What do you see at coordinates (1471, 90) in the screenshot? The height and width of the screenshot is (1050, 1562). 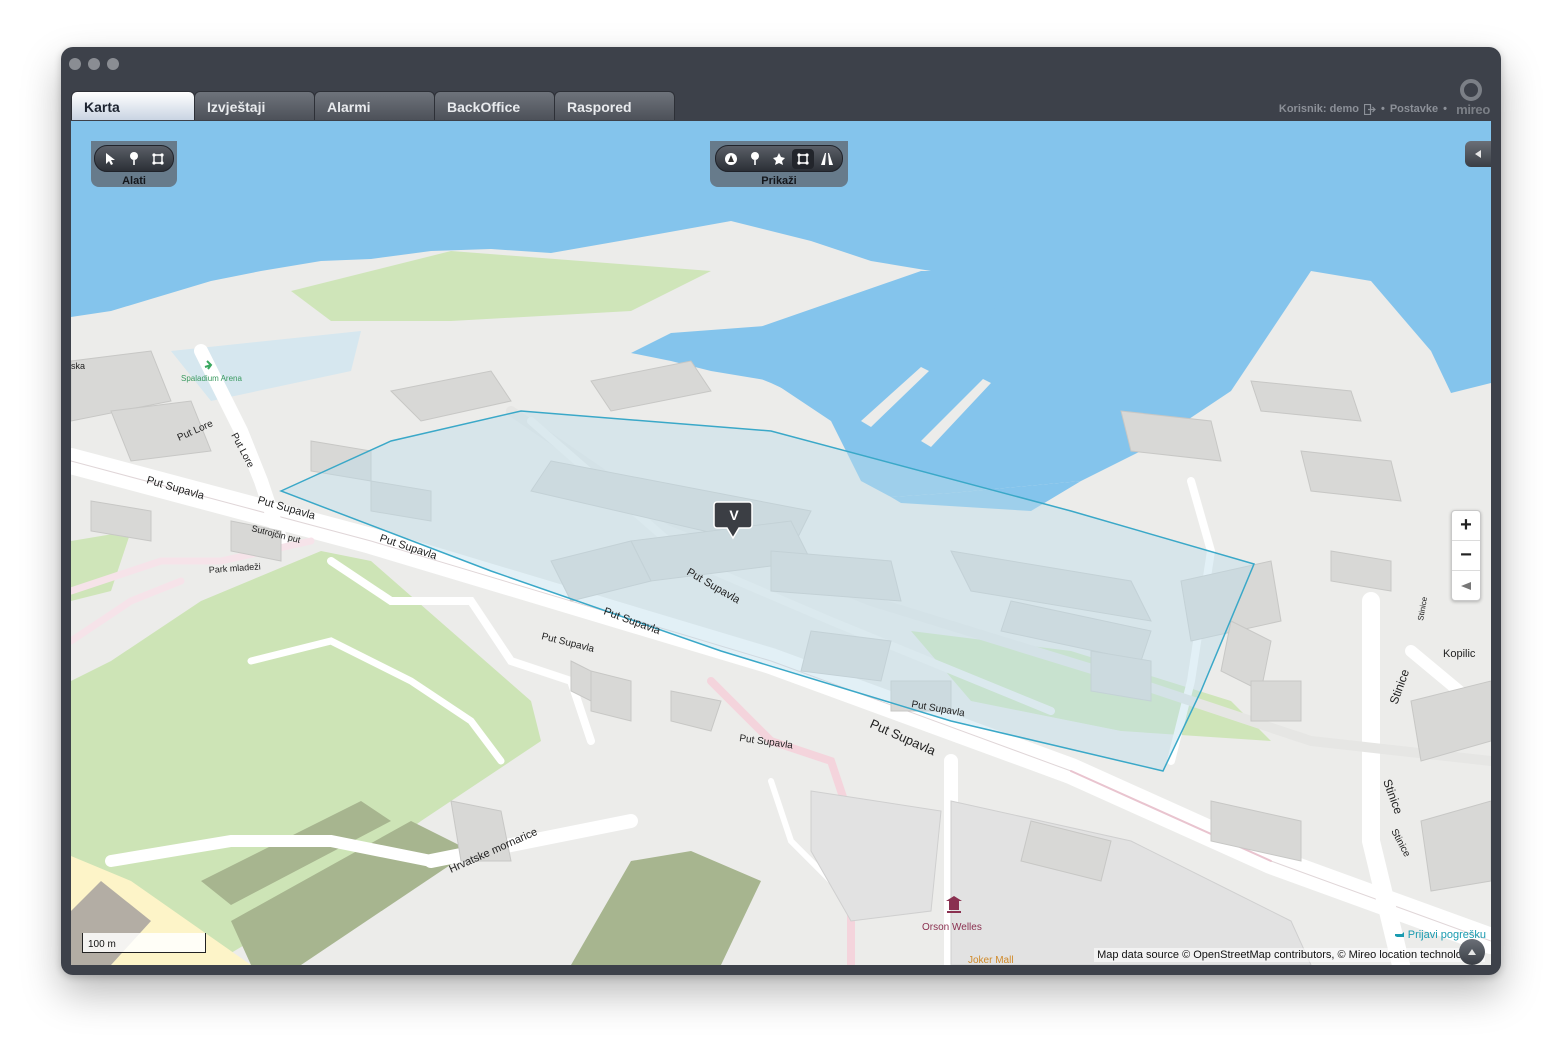 I see `logo-ring-icon` at bounding box center [1471, 90].